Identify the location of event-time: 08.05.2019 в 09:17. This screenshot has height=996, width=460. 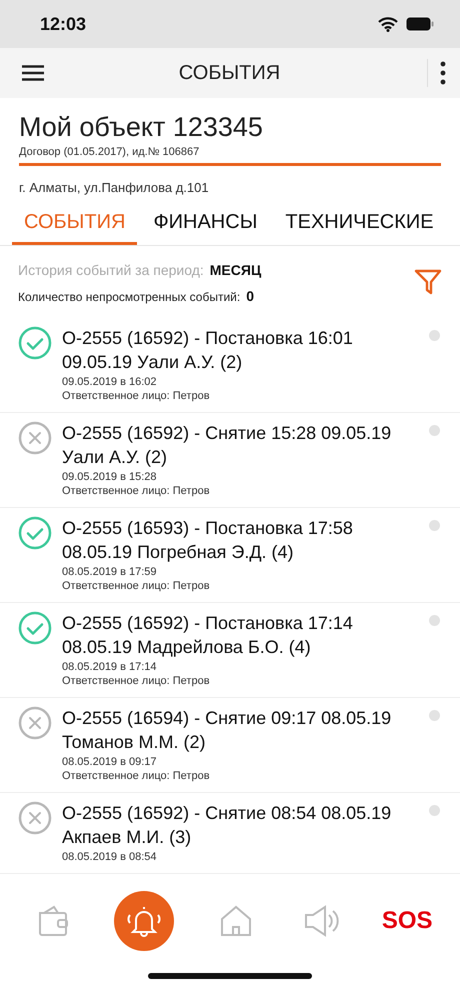
(110, 762).